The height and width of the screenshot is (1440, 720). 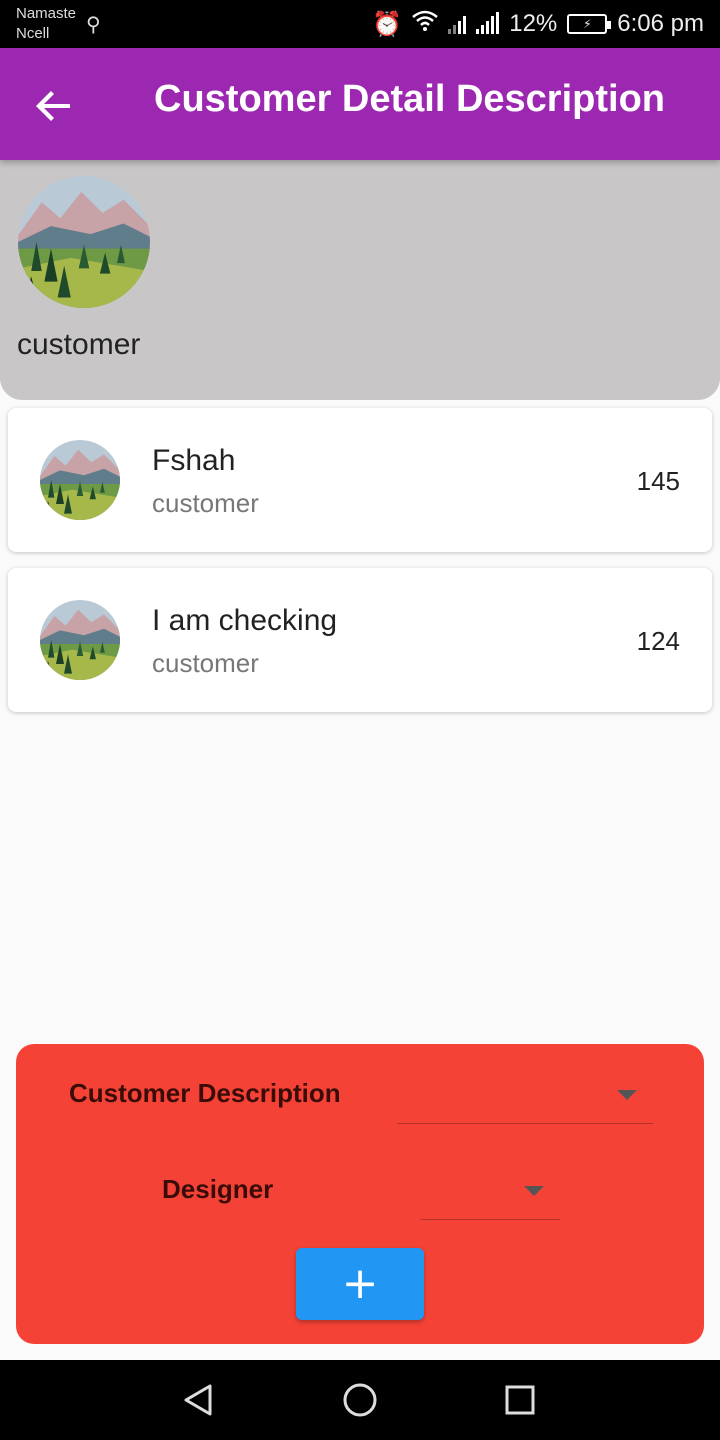 What do you see at coordinates (658, 641) in the screenshot?
I see `list-item-count: 124` at bounding box center [658, 641].